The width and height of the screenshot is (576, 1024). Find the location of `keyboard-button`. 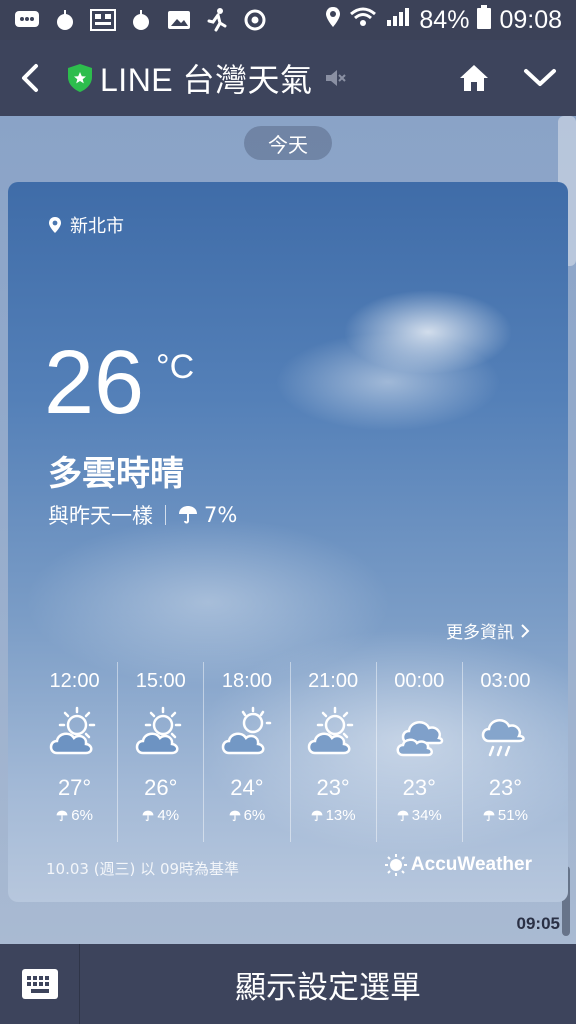

keyboard-button is located at coordinates (40, 984).